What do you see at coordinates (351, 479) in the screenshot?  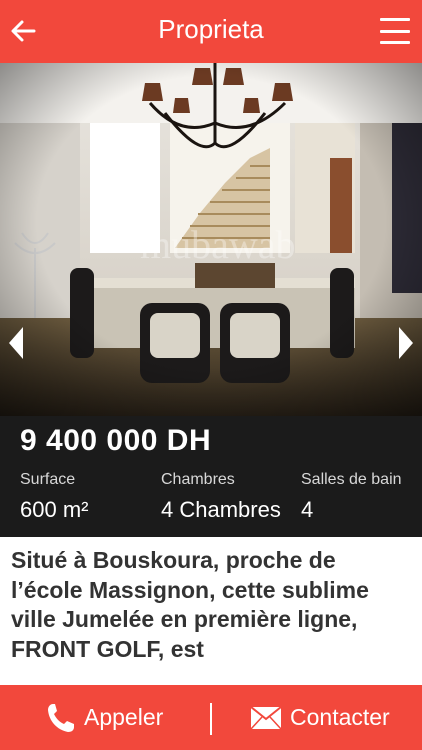 I see `spec-label: Salles de bain` at bounding box center [351, 479].